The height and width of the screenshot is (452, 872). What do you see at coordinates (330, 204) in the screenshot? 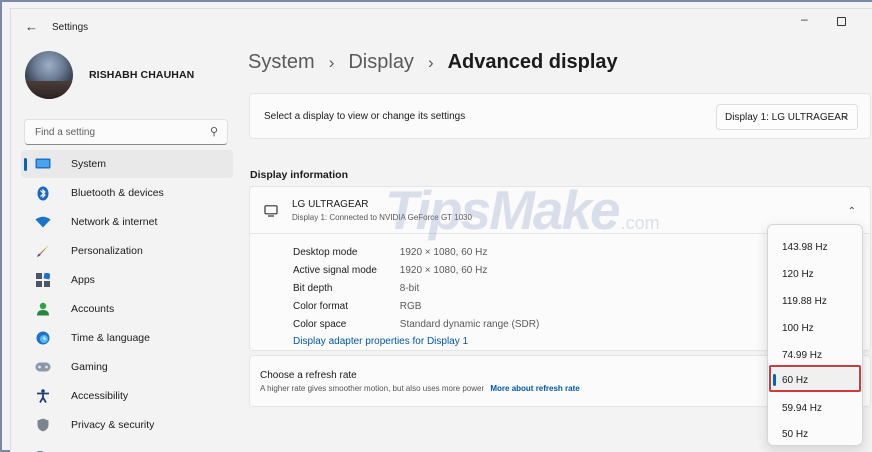
I see `monitor-name: LG ULTRAGEAR` at bounding box center [330, 204].